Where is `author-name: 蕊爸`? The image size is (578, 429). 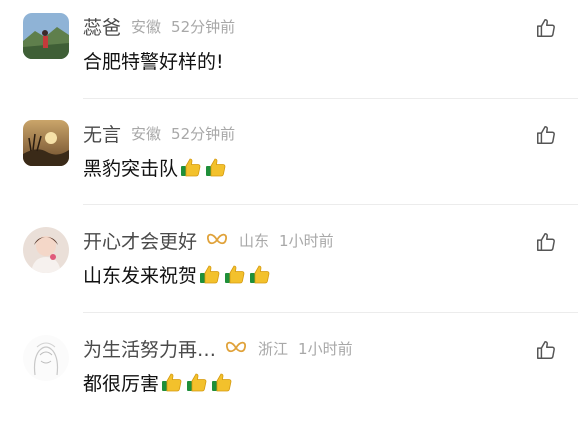
author-name: 蕊爸 is located at coordinates (102, 26).